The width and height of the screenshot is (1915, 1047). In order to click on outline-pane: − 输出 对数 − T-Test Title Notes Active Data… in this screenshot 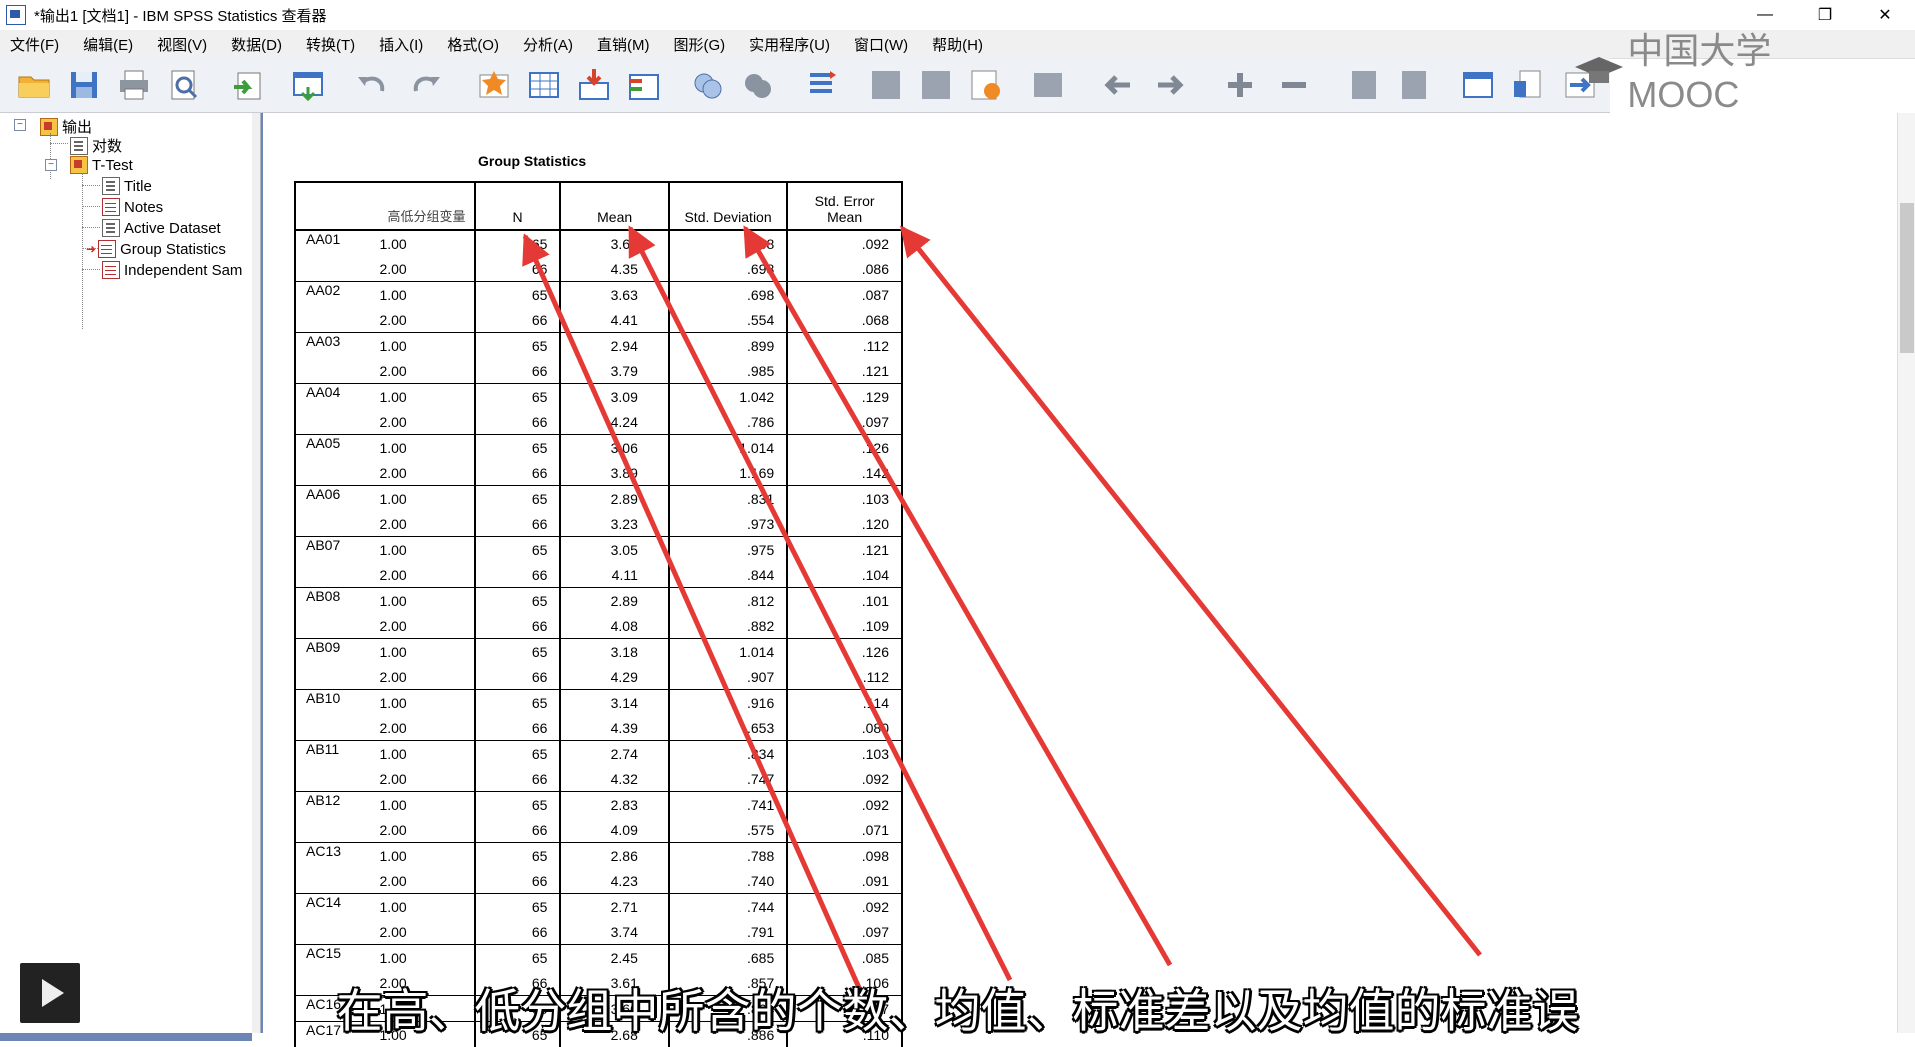, I will do `click(126, 573)`.